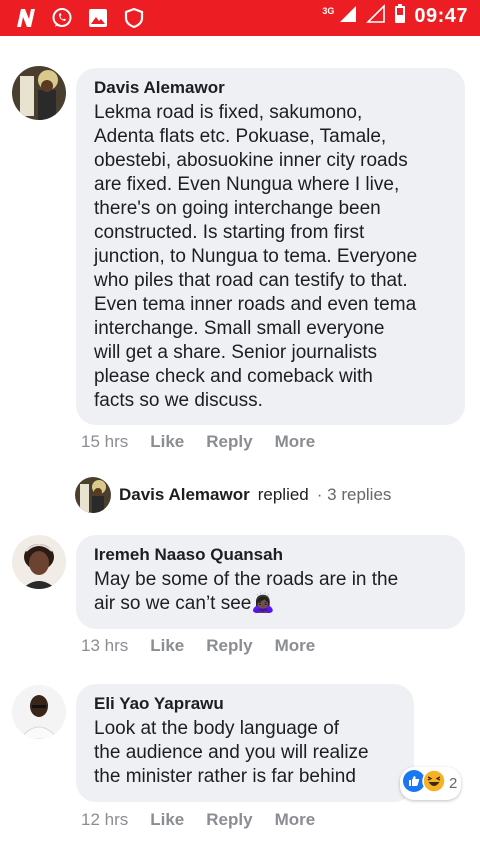 This screenshot has height=854, width=480. Describe the element at coordinates (283, 494) in the screenshot. I see `replied-label: replied` at that location.